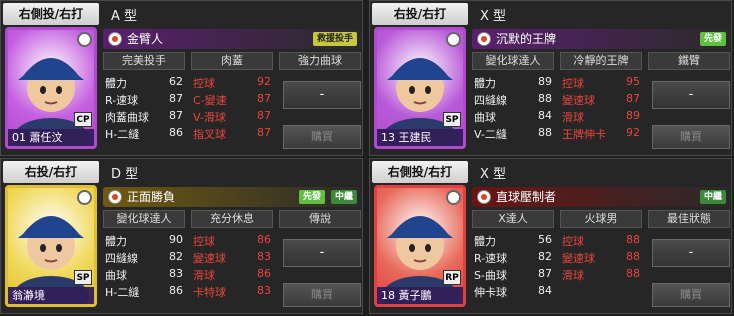 The height and width of the screenshot is (316, 734). Describe the element at coordinates (51, 14) in the screenshot. I see `hand-label: 右側投/右打` at that location.